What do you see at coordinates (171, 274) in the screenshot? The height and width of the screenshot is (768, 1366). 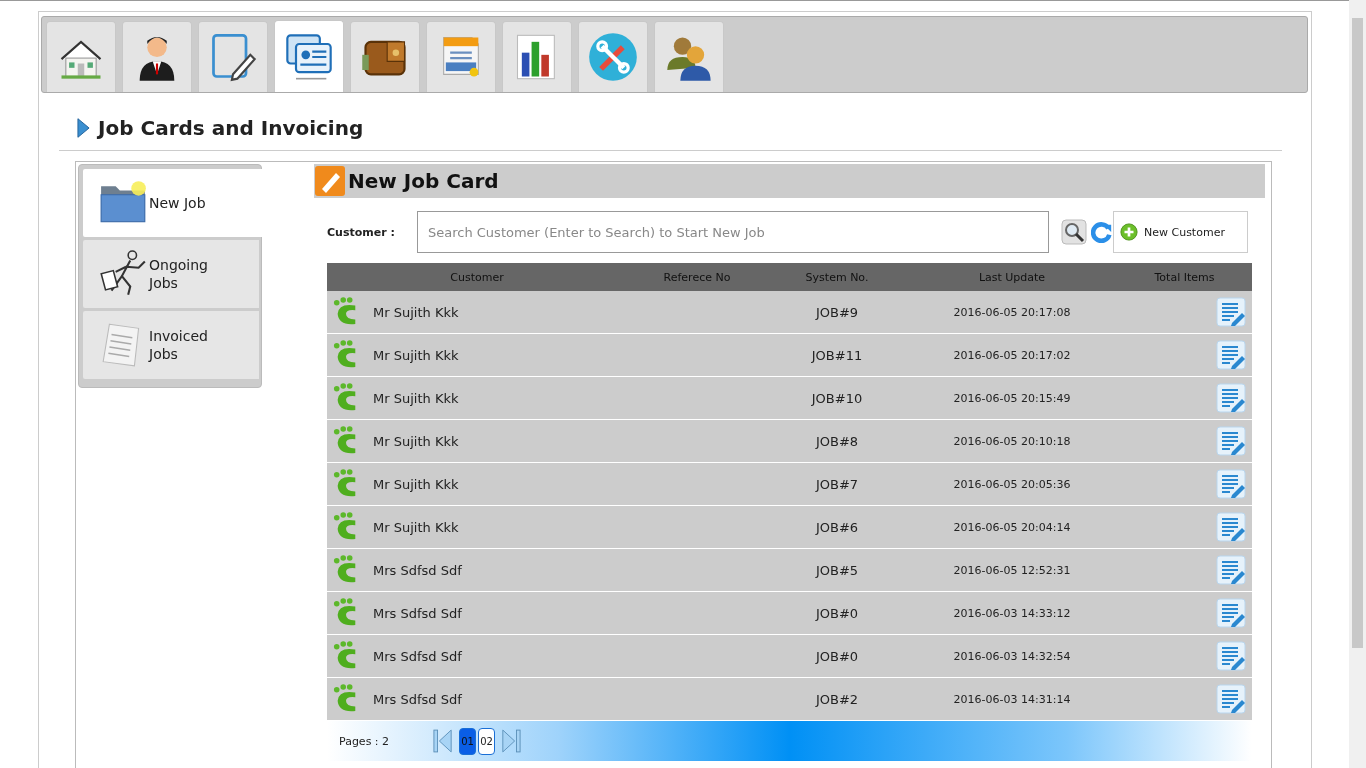 I see `sidebar-item: Ongoing Jobs` at bounding box center [171, 274].